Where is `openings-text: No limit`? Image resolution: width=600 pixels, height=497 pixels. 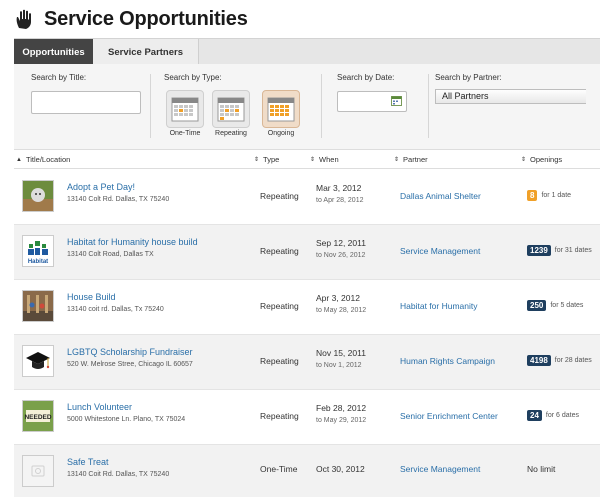
openings-text: No limit is located at coordinates (541, 469).